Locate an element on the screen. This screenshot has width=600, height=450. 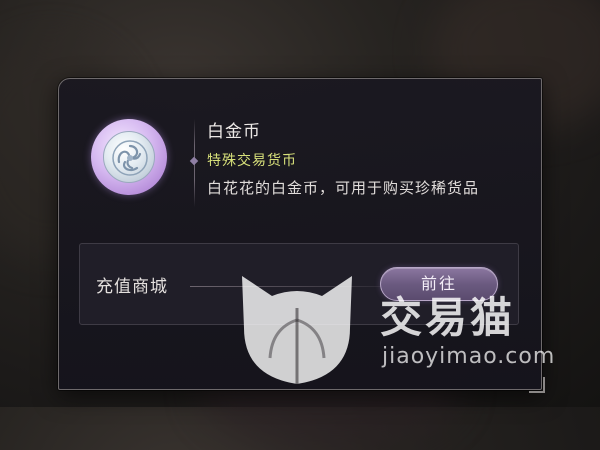
item-description: 白花花的白金币，可用于购买珍稀货品 is located at coordinates (343, 188).